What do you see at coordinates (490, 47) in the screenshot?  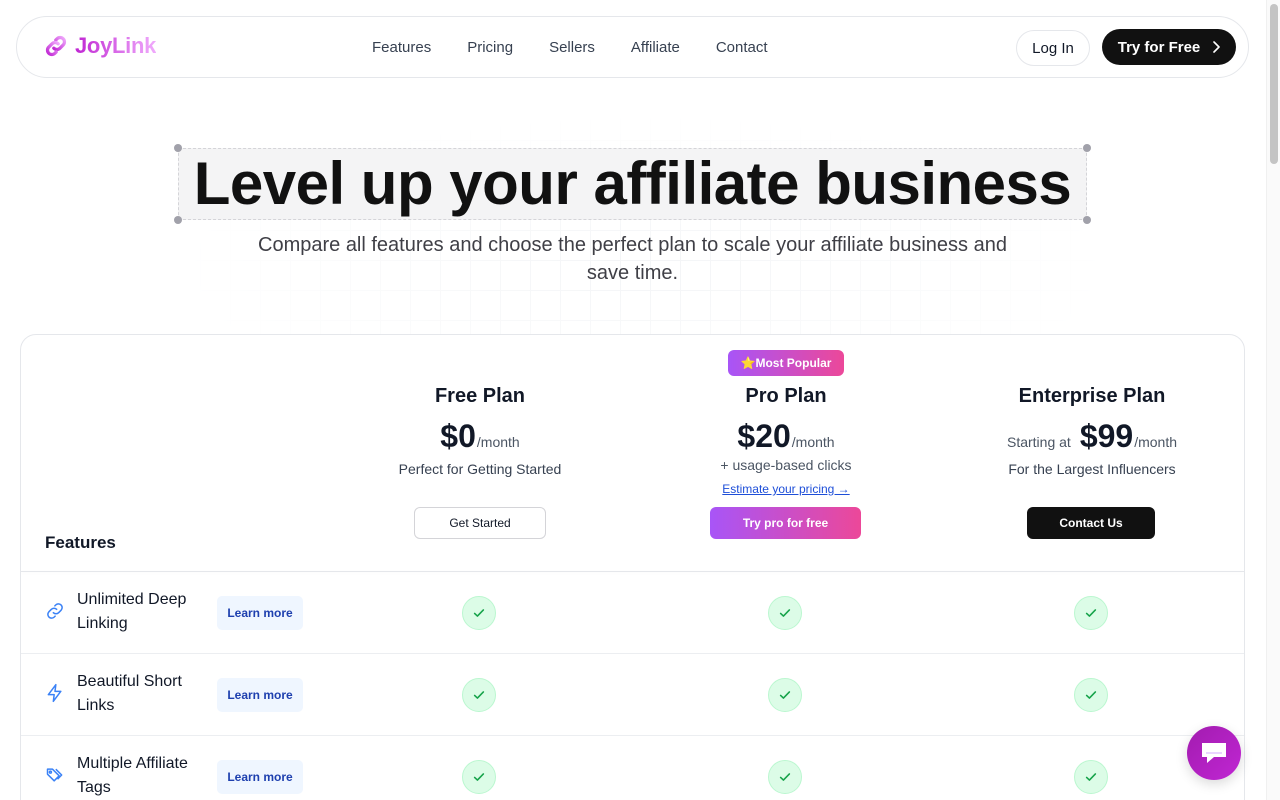 I see `nav-link-pricing: Pricing` at bounding box center [490, 47].